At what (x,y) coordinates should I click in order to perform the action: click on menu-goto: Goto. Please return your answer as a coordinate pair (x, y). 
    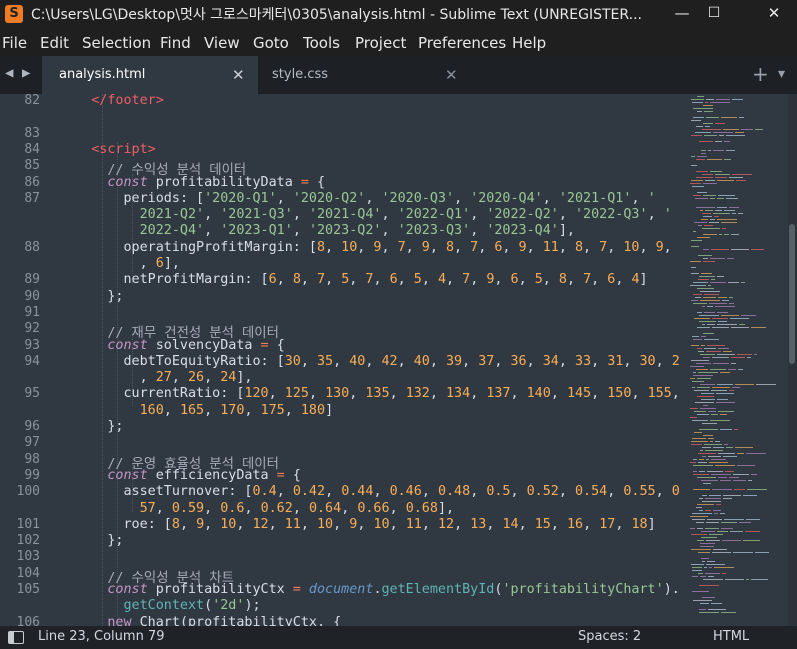
    Looking at the image, I should click on (271, 43).